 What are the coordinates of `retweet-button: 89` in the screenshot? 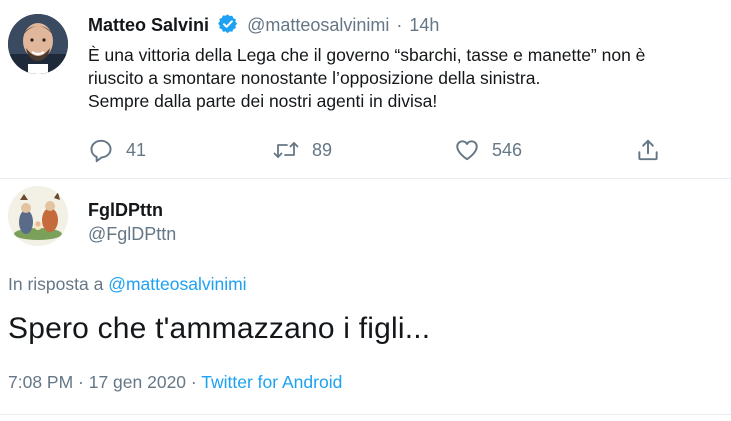 It's located at (302, 150).